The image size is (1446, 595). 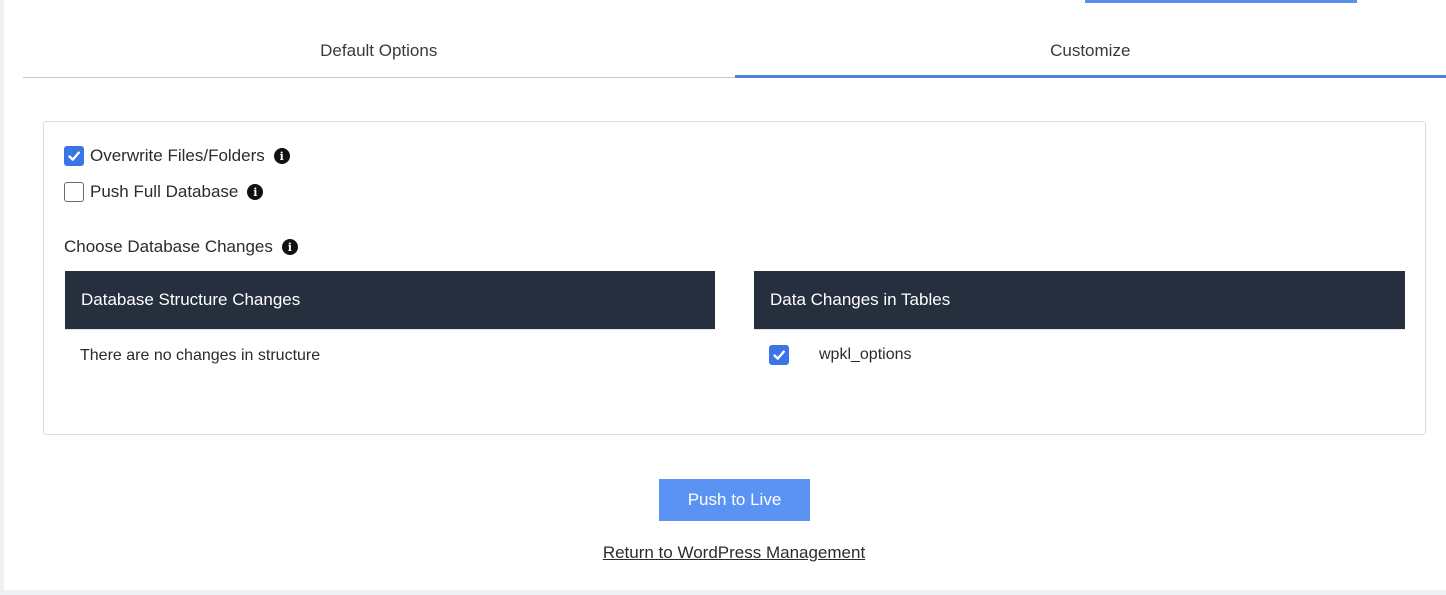 What do you see at coordinates (390, 329) in the screenshot?
I see `structure-table-divider` at bounding box center [390, 329].